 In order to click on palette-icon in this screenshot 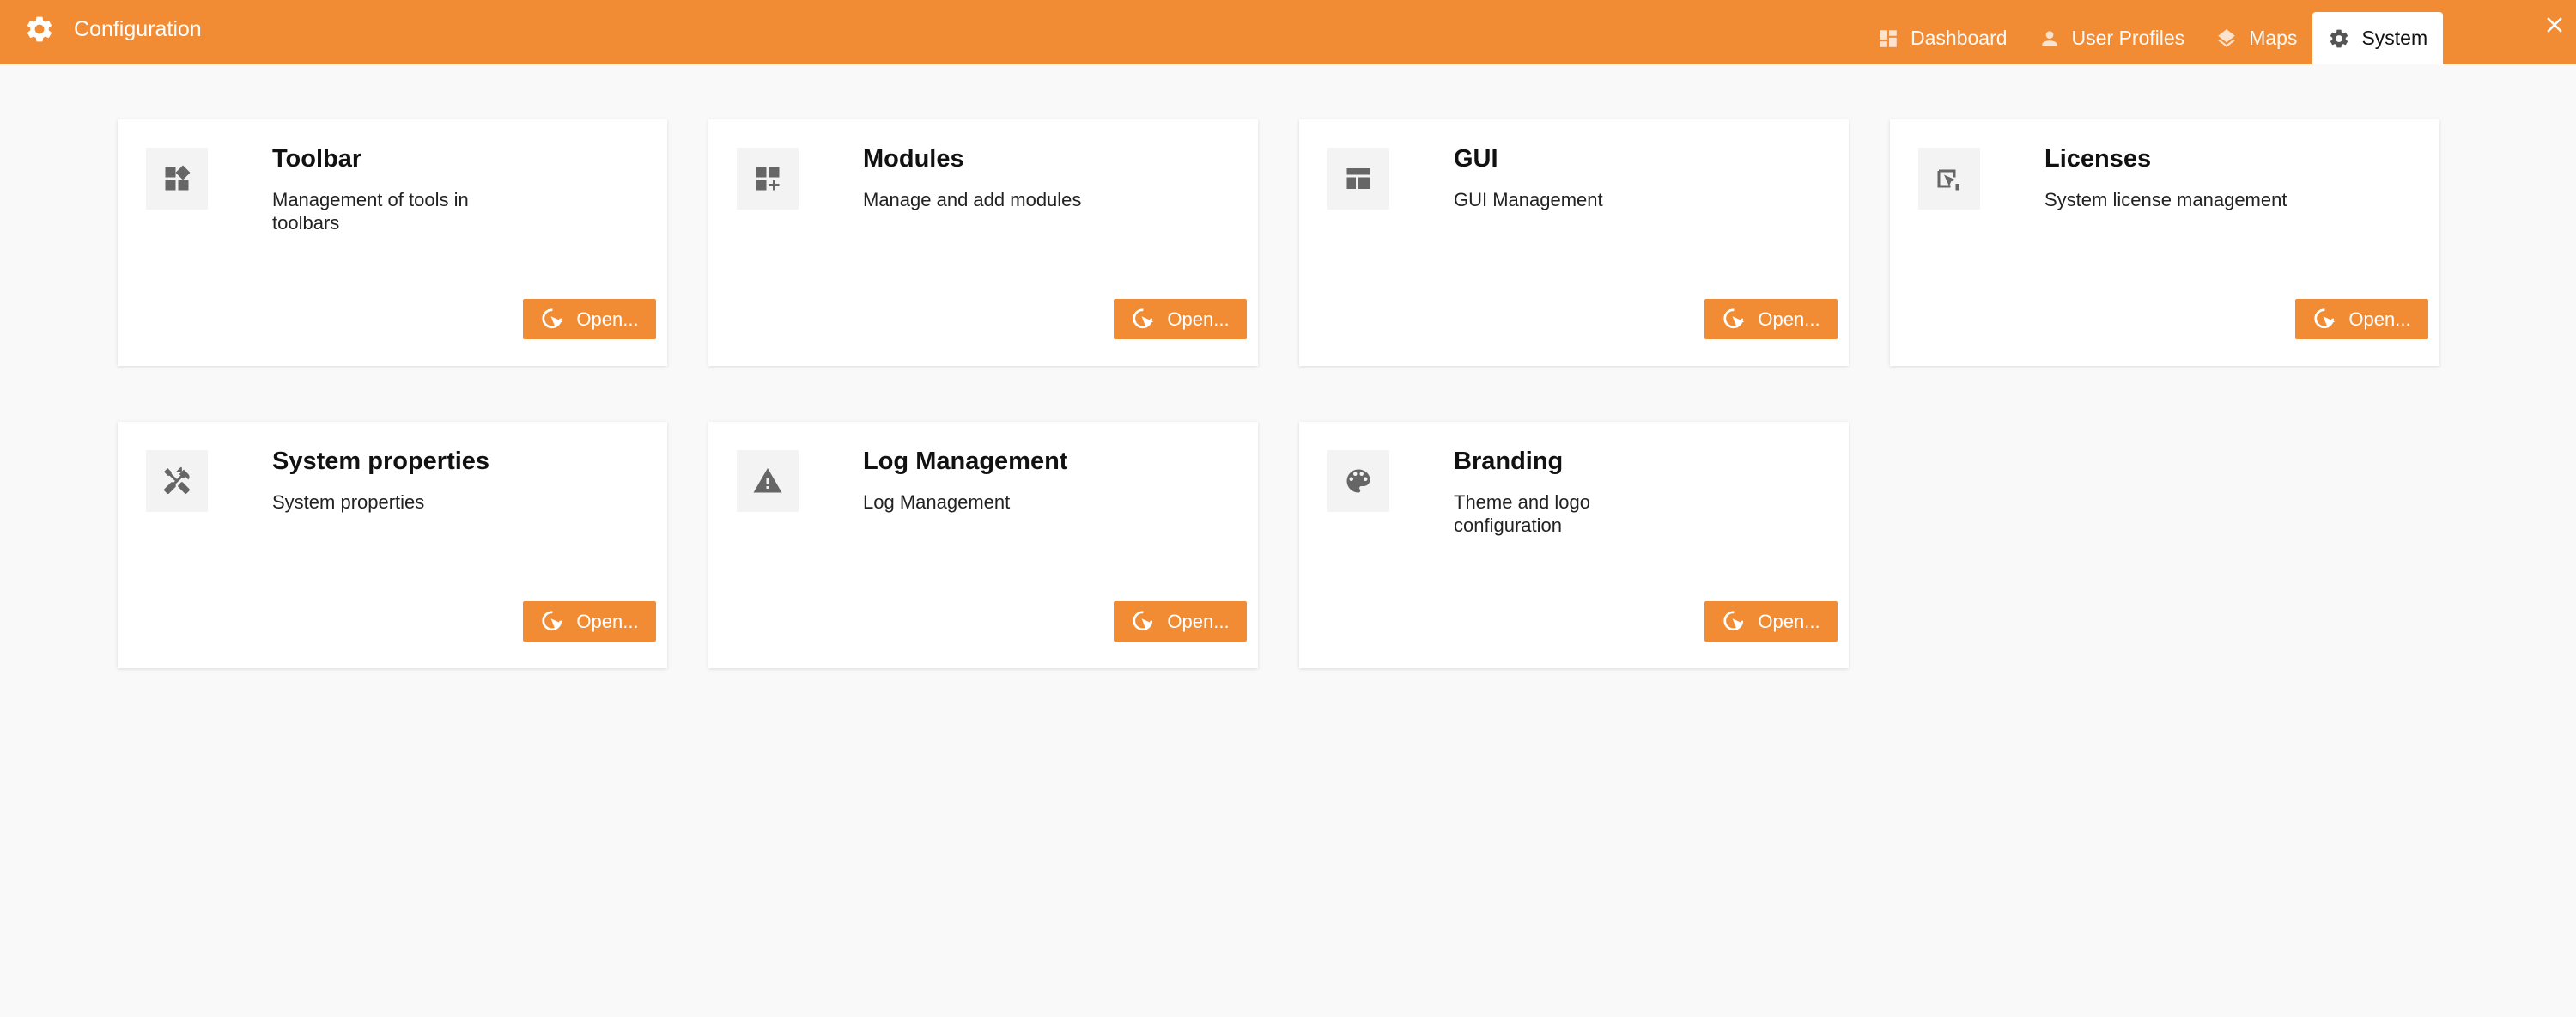, I will do `click(1358, 481)`.